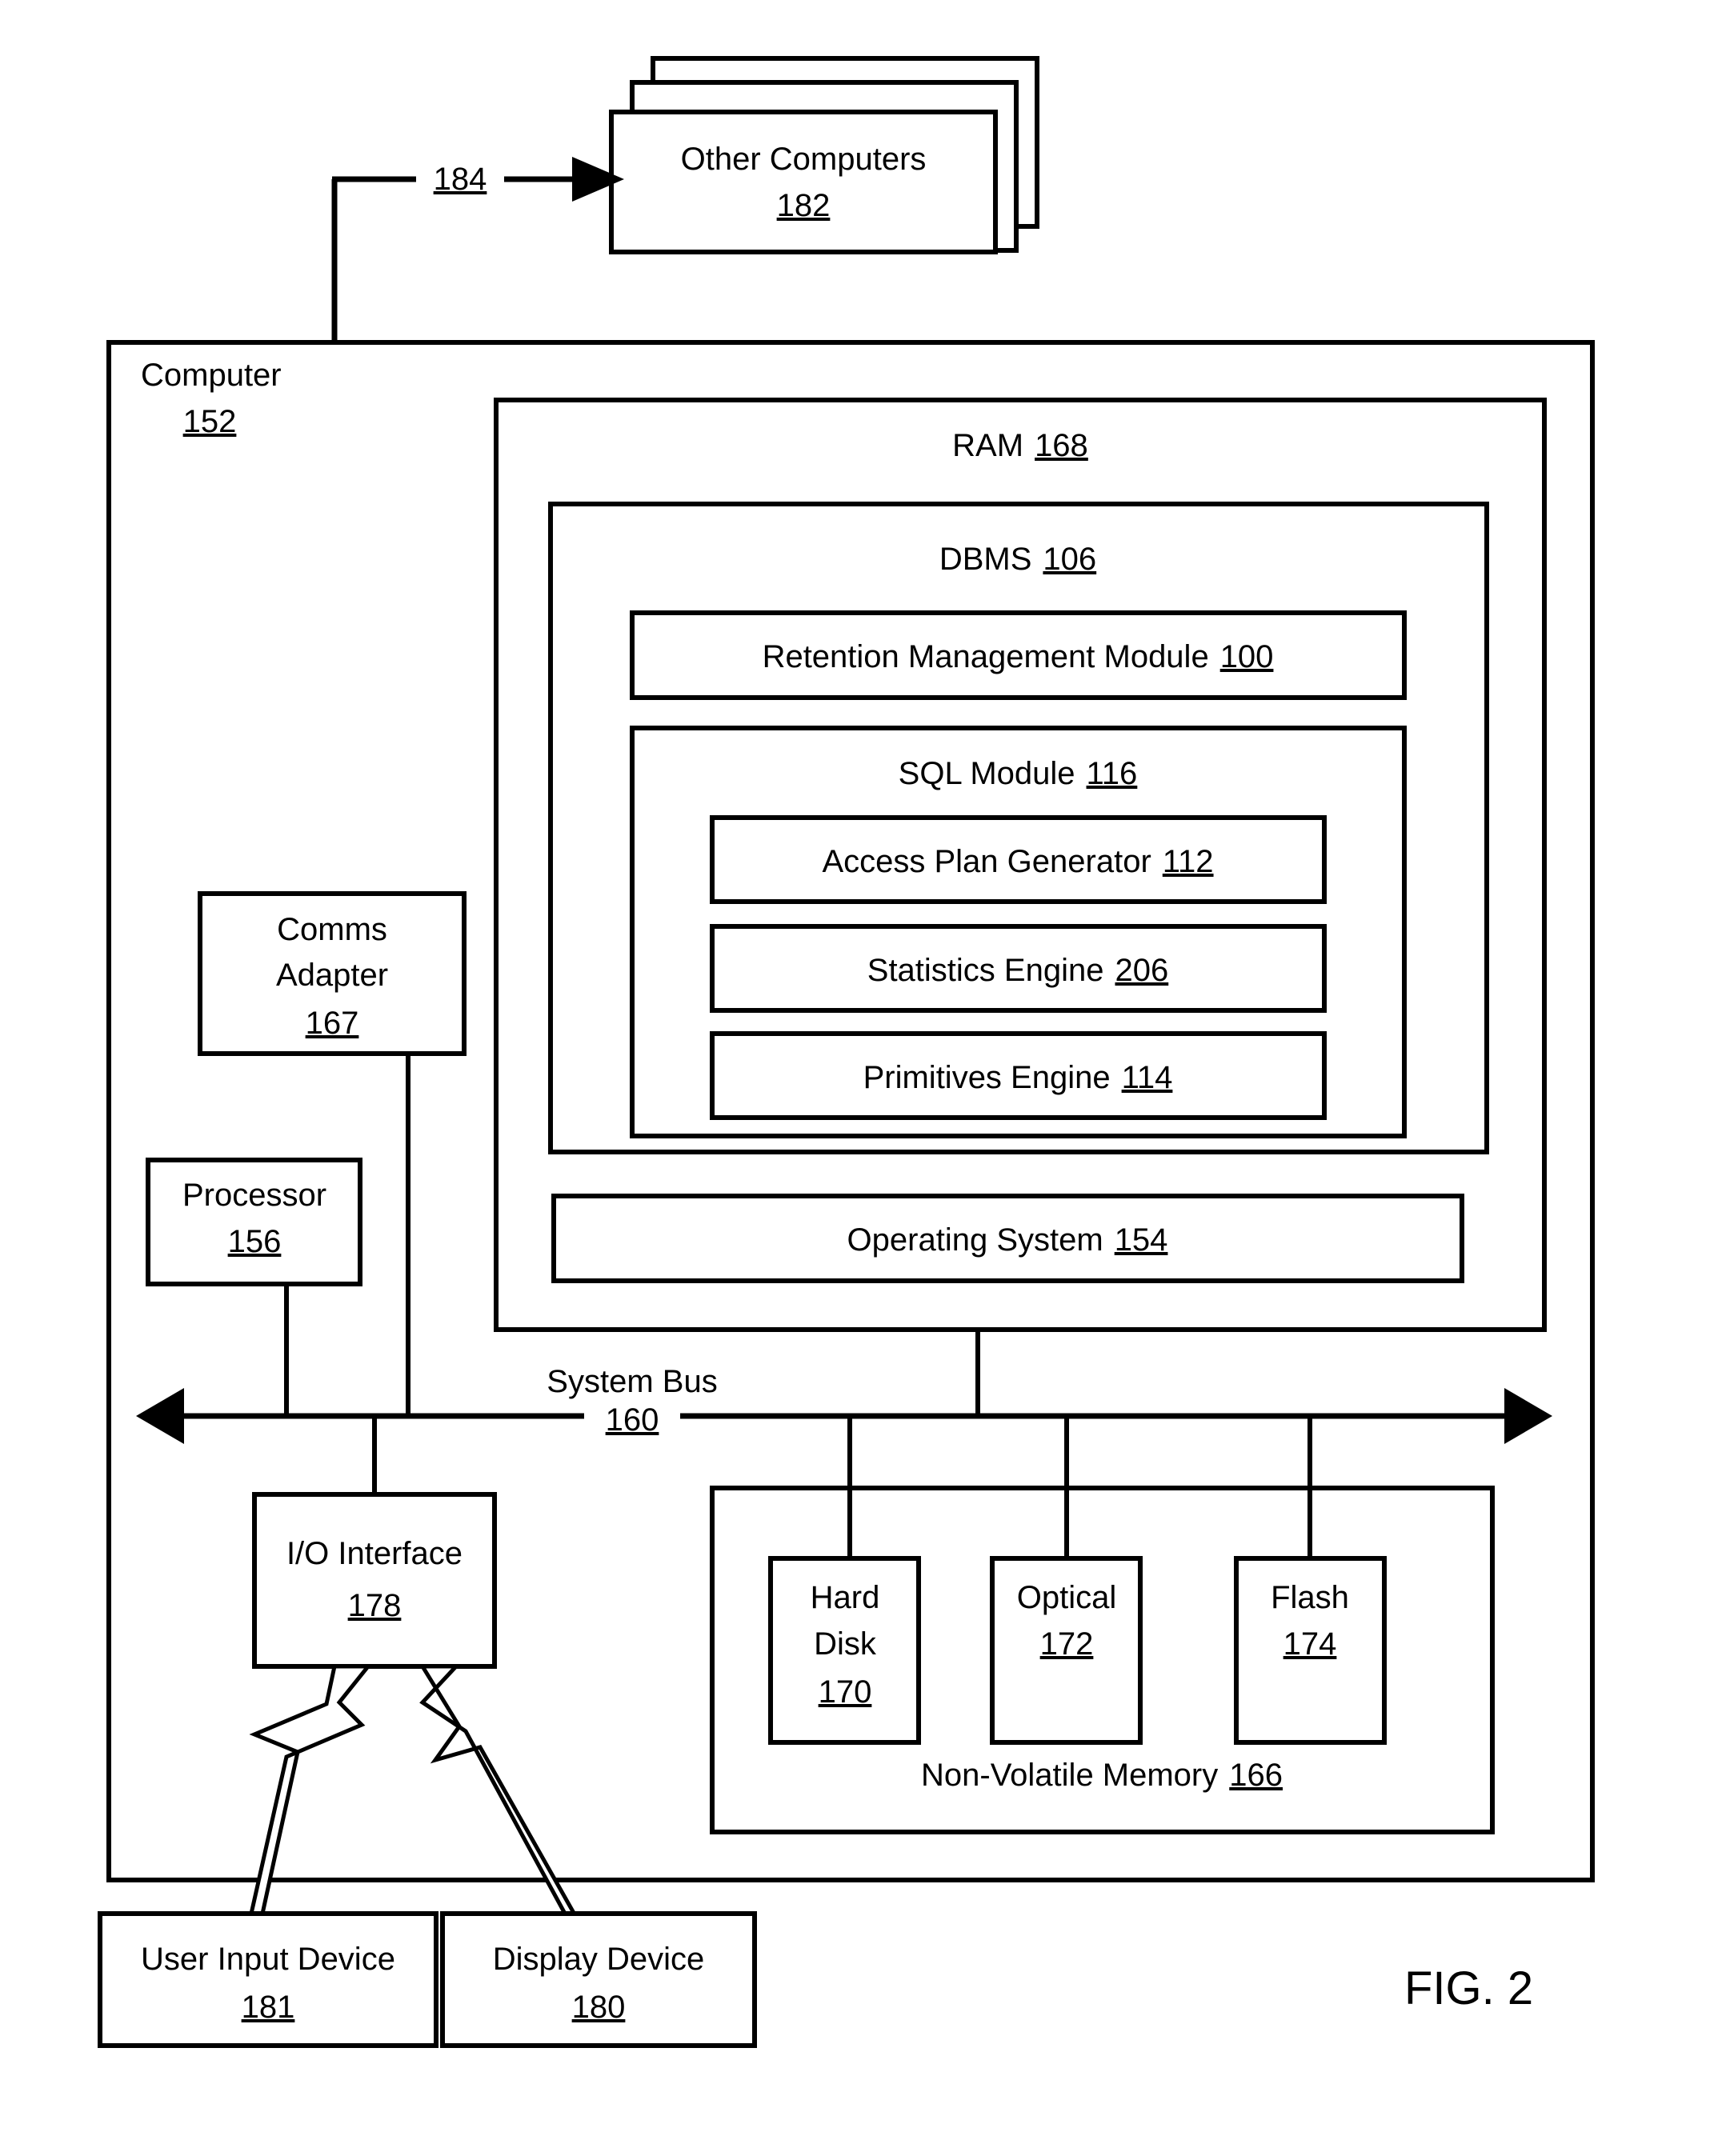  I want to click on comms-adapter-label-line2: Adapter, so click(332, 975).